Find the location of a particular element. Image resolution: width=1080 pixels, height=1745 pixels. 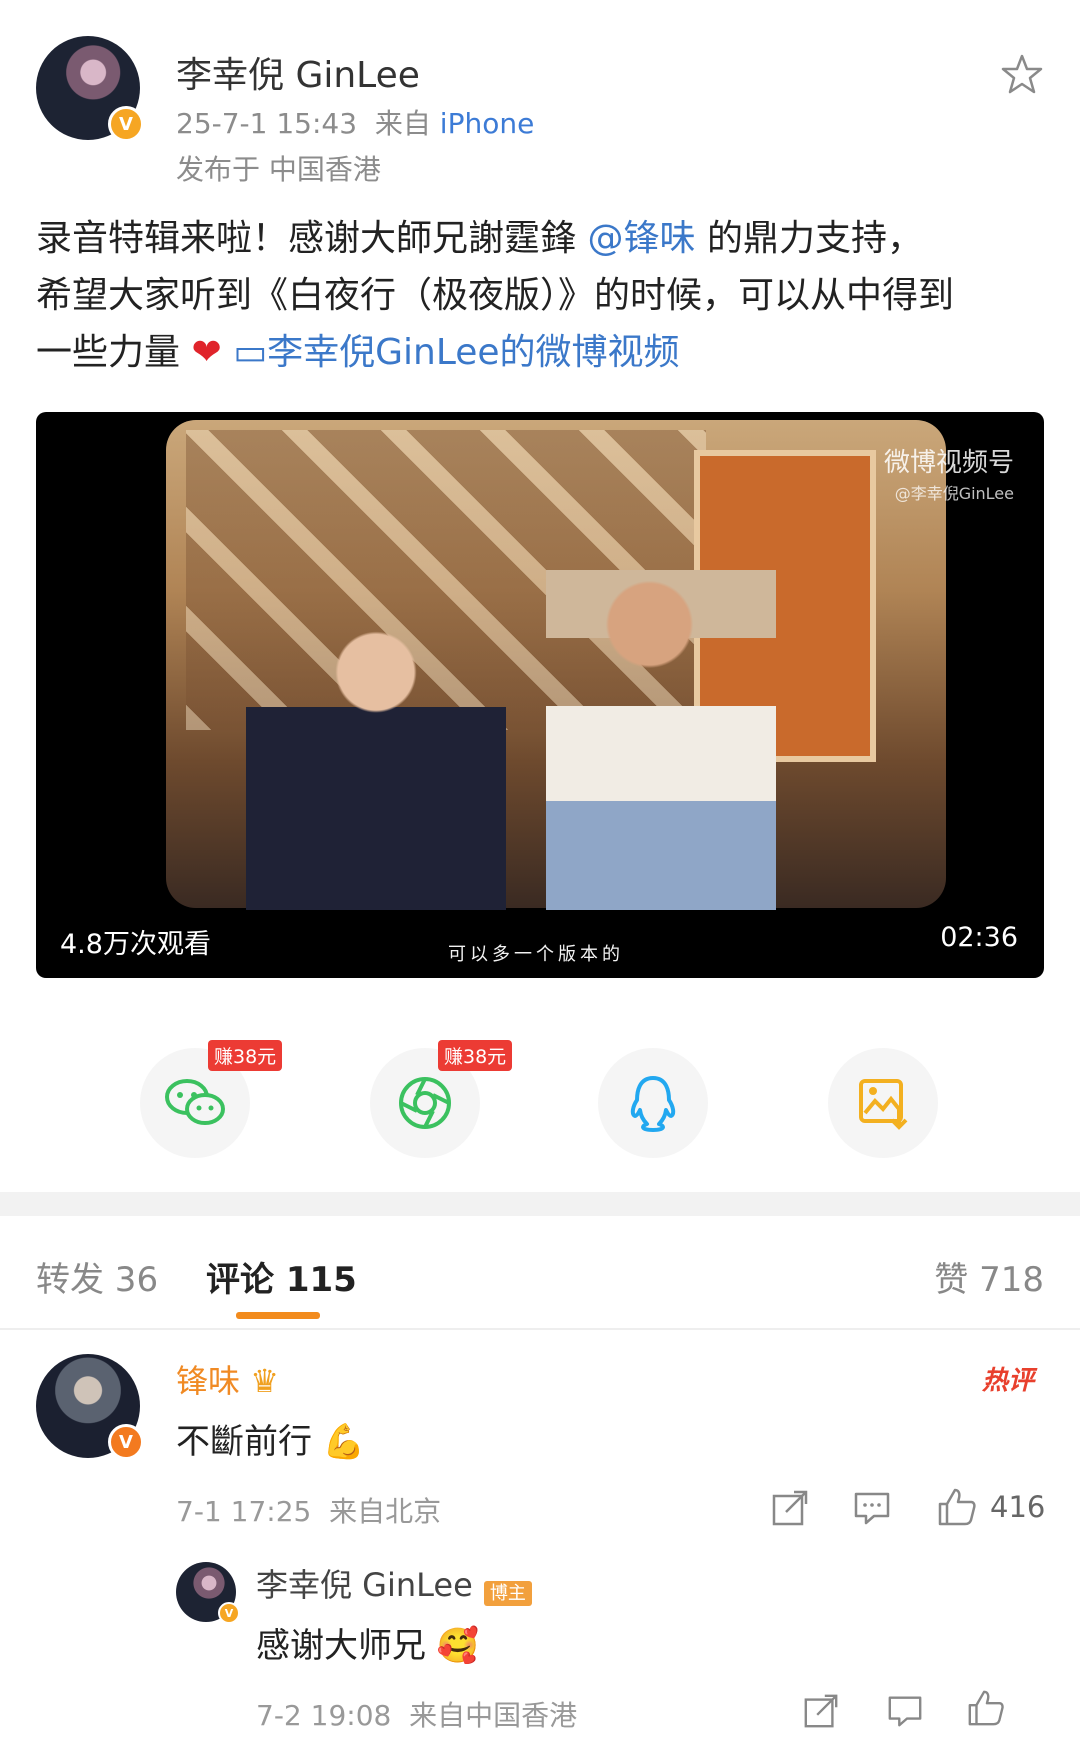

reply-meta: 7-2 19:08 来自中国香港 is located at coordinates (416, 1714).